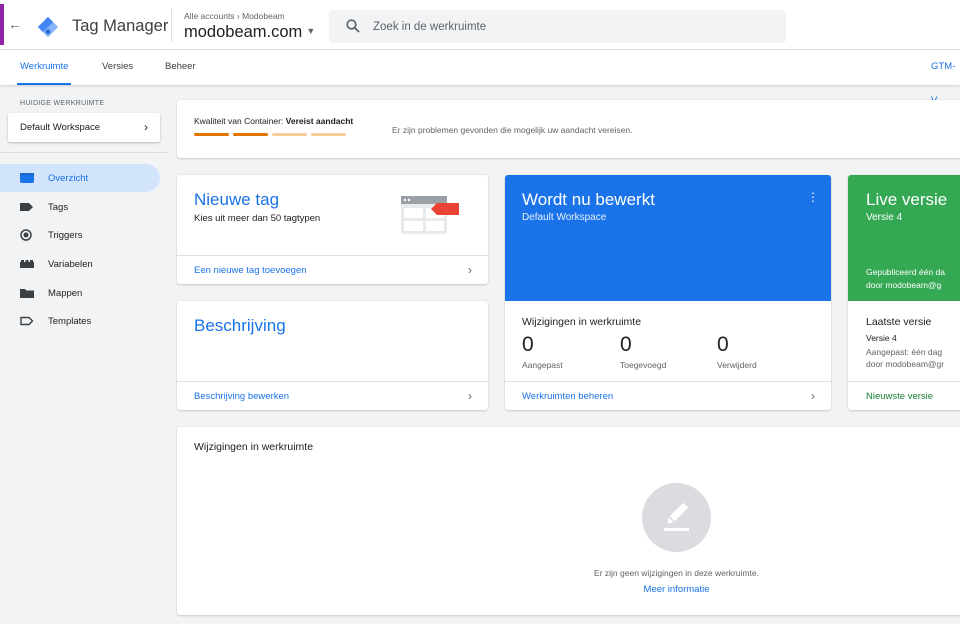 This screenshot has height=624, width=960. Describe the element at coordinates (65, 293) in the screenshot. I see `sidebar-item-label: Mappen` at that location.